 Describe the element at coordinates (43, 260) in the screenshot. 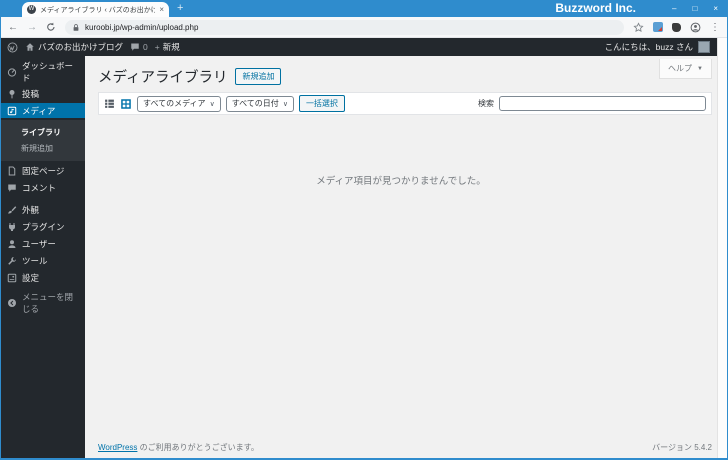

I see `sidebar-item-tools: ツール` at that location.